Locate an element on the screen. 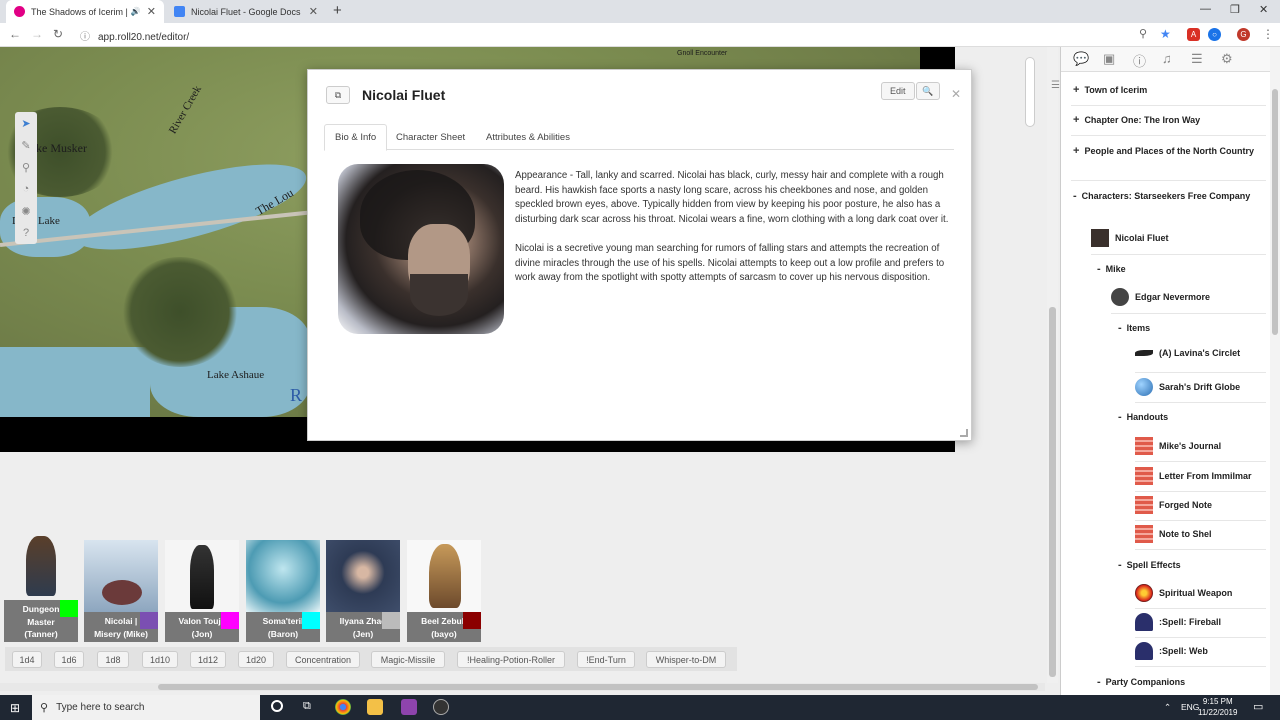 Image resolution: width=1280 pixels, height=720 pixels. info-icon: ⓘ is located at coordinates (85, 37).